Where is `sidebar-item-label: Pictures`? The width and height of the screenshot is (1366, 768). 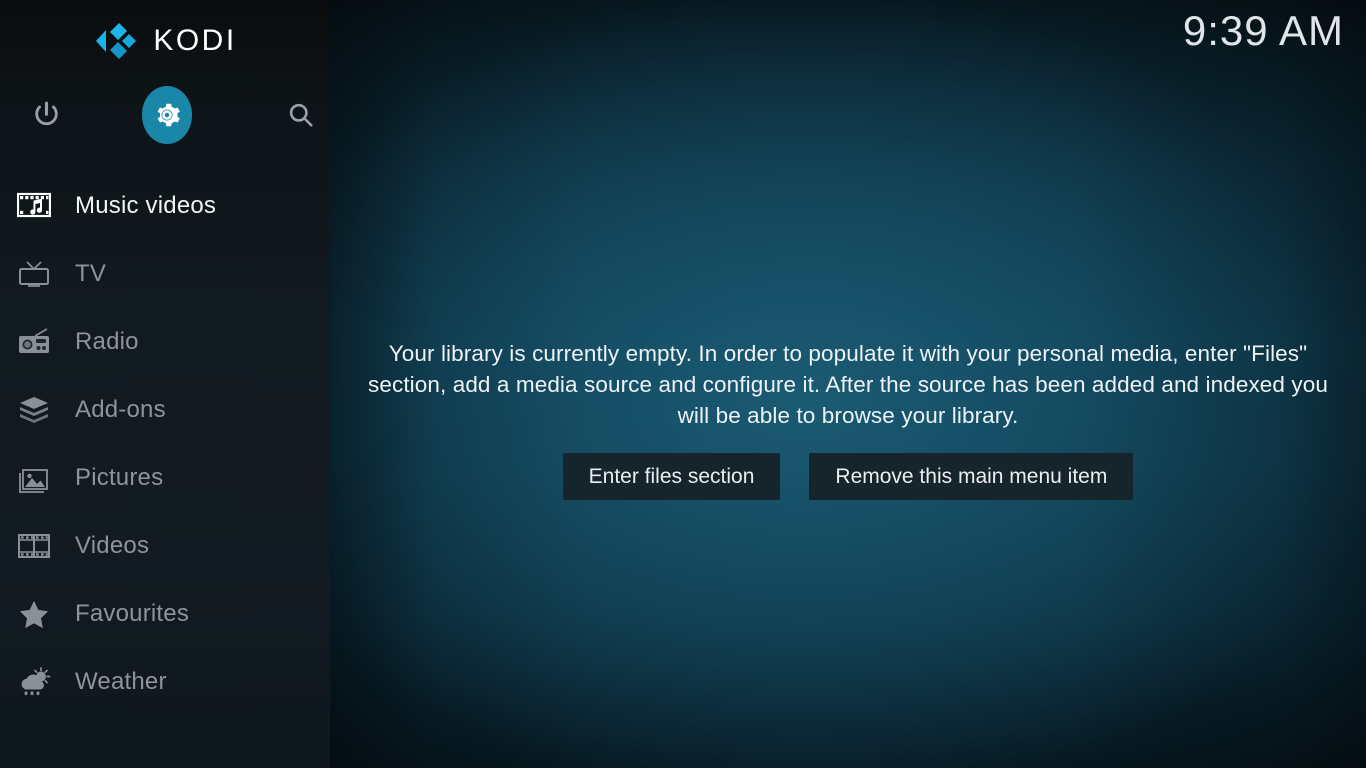 sidebar-item-label: Pictures is located at coordinates (119, 477).